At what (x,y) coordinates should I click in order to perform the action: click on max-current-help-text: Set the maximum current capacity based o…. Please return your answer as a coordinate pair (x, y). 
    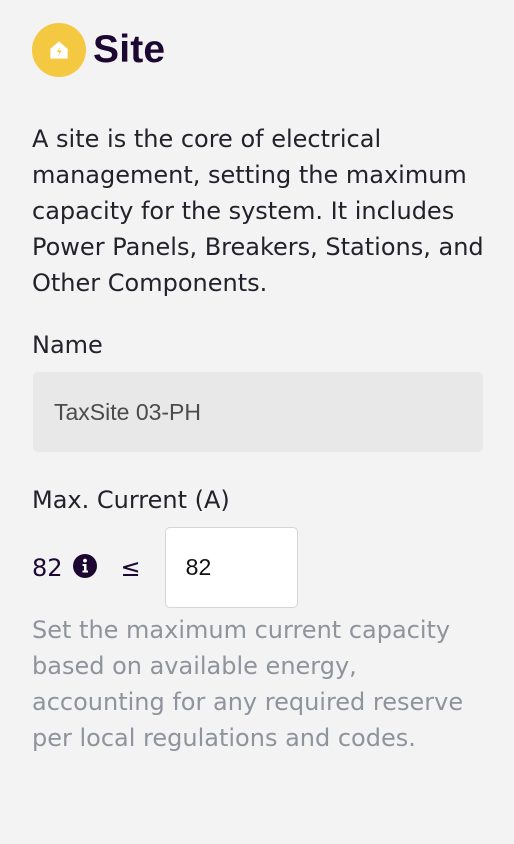
    Looking at the image, I should click on (248, 684).